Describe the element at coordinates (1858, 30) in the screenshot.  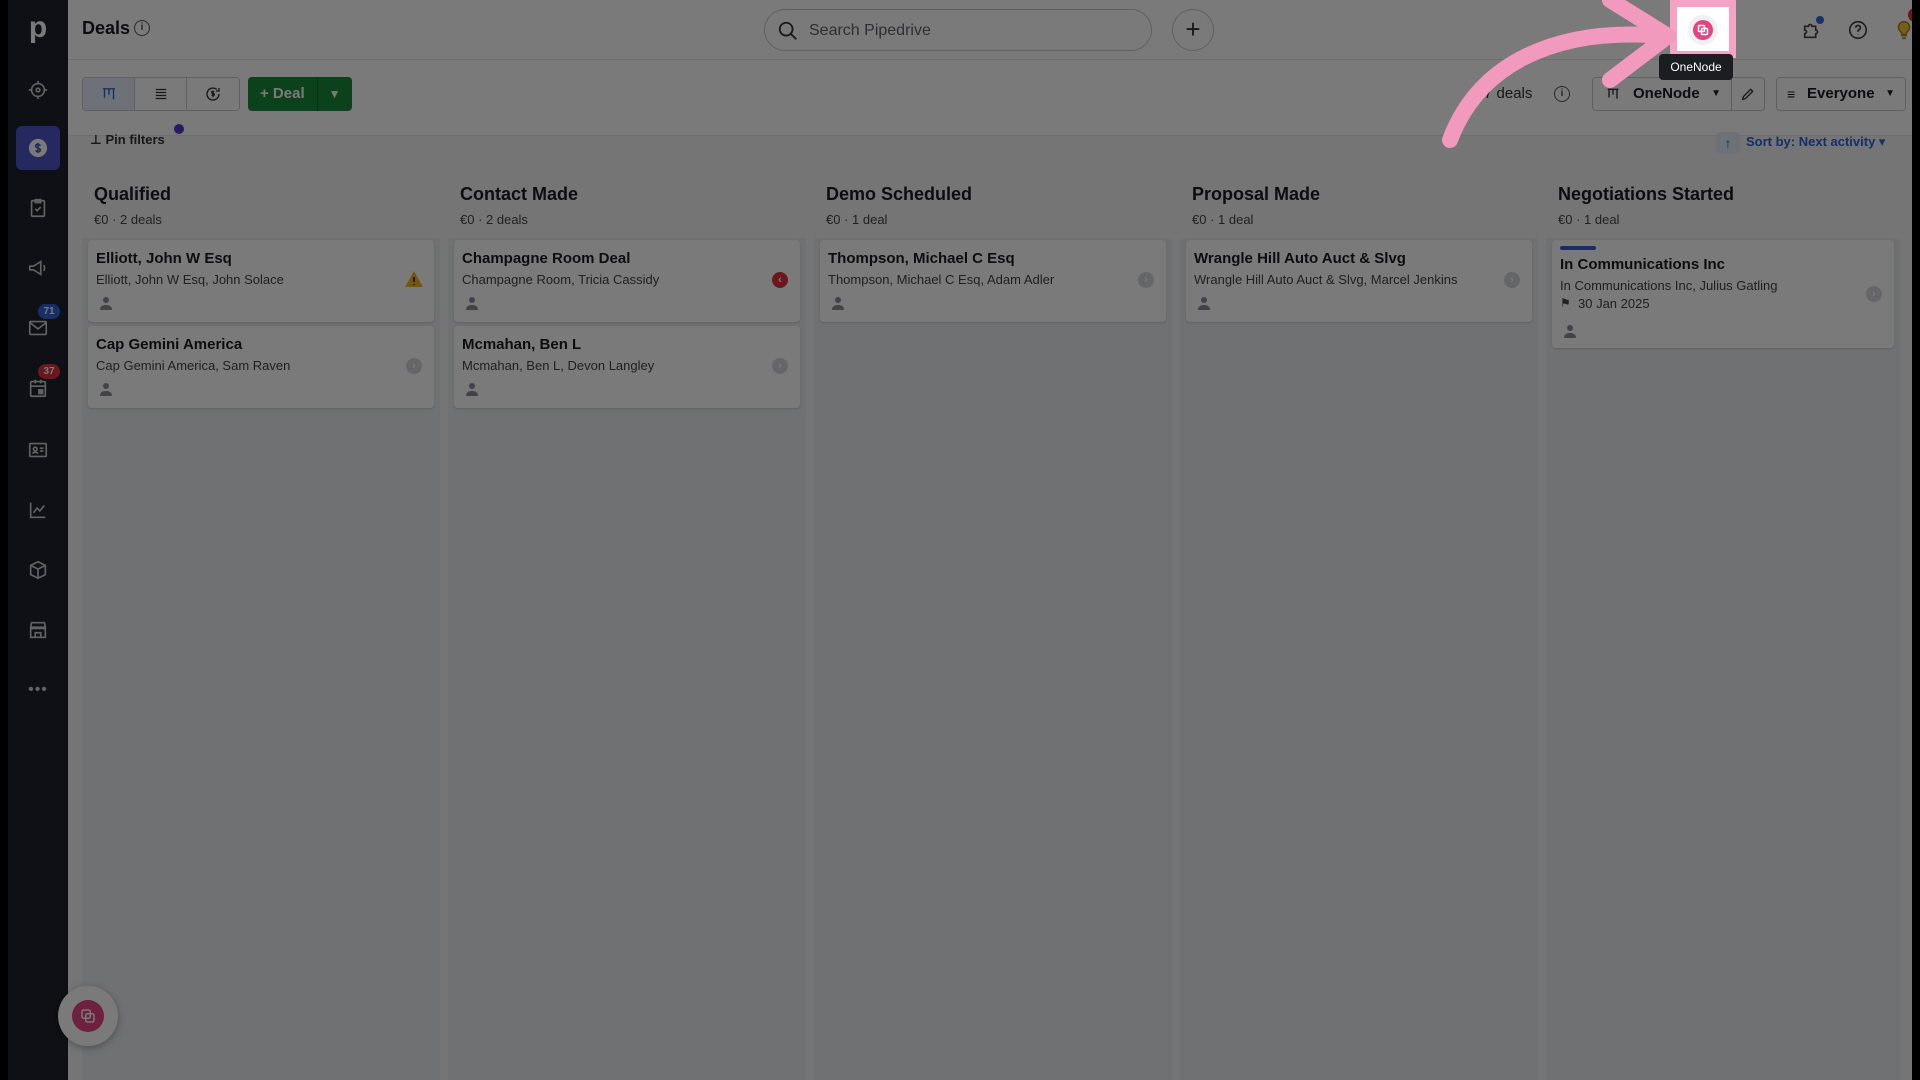
I see `help-button` at that location.